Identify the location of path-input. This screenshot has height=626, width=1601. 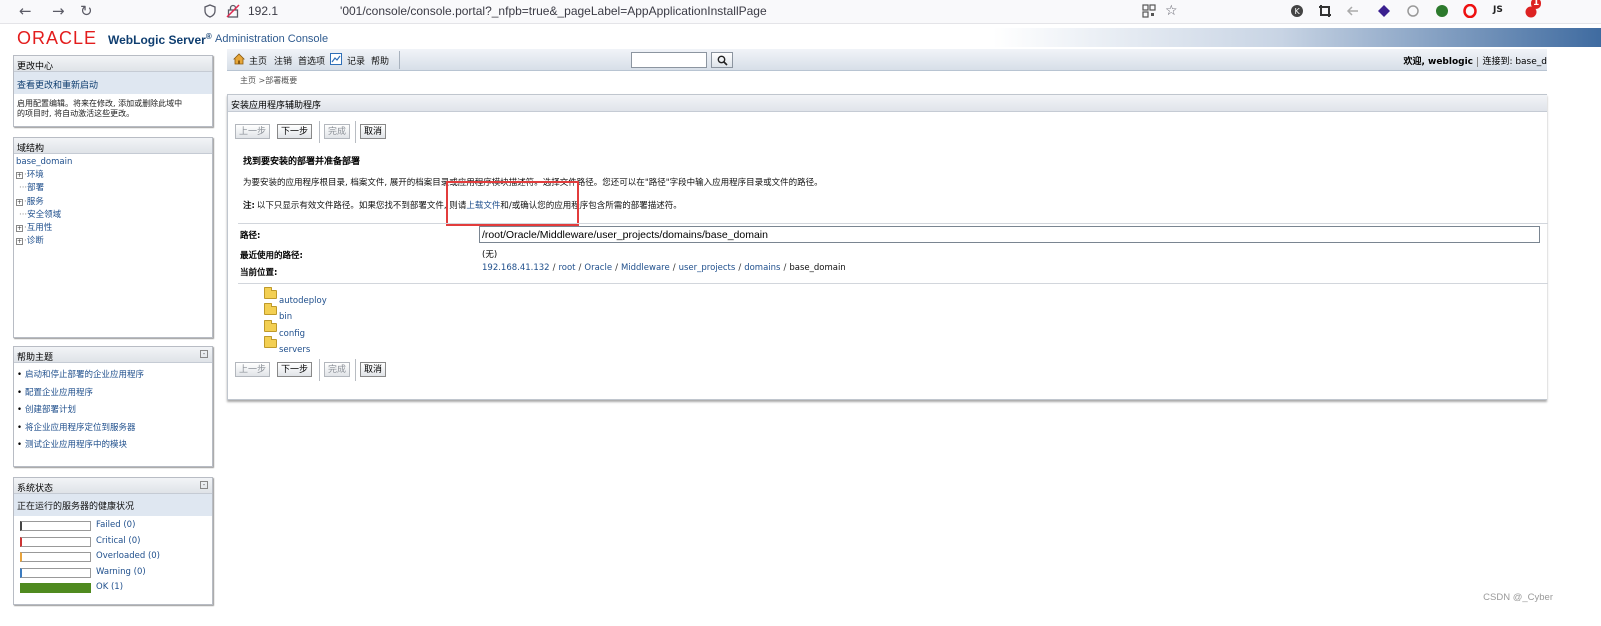
(1009, 234).